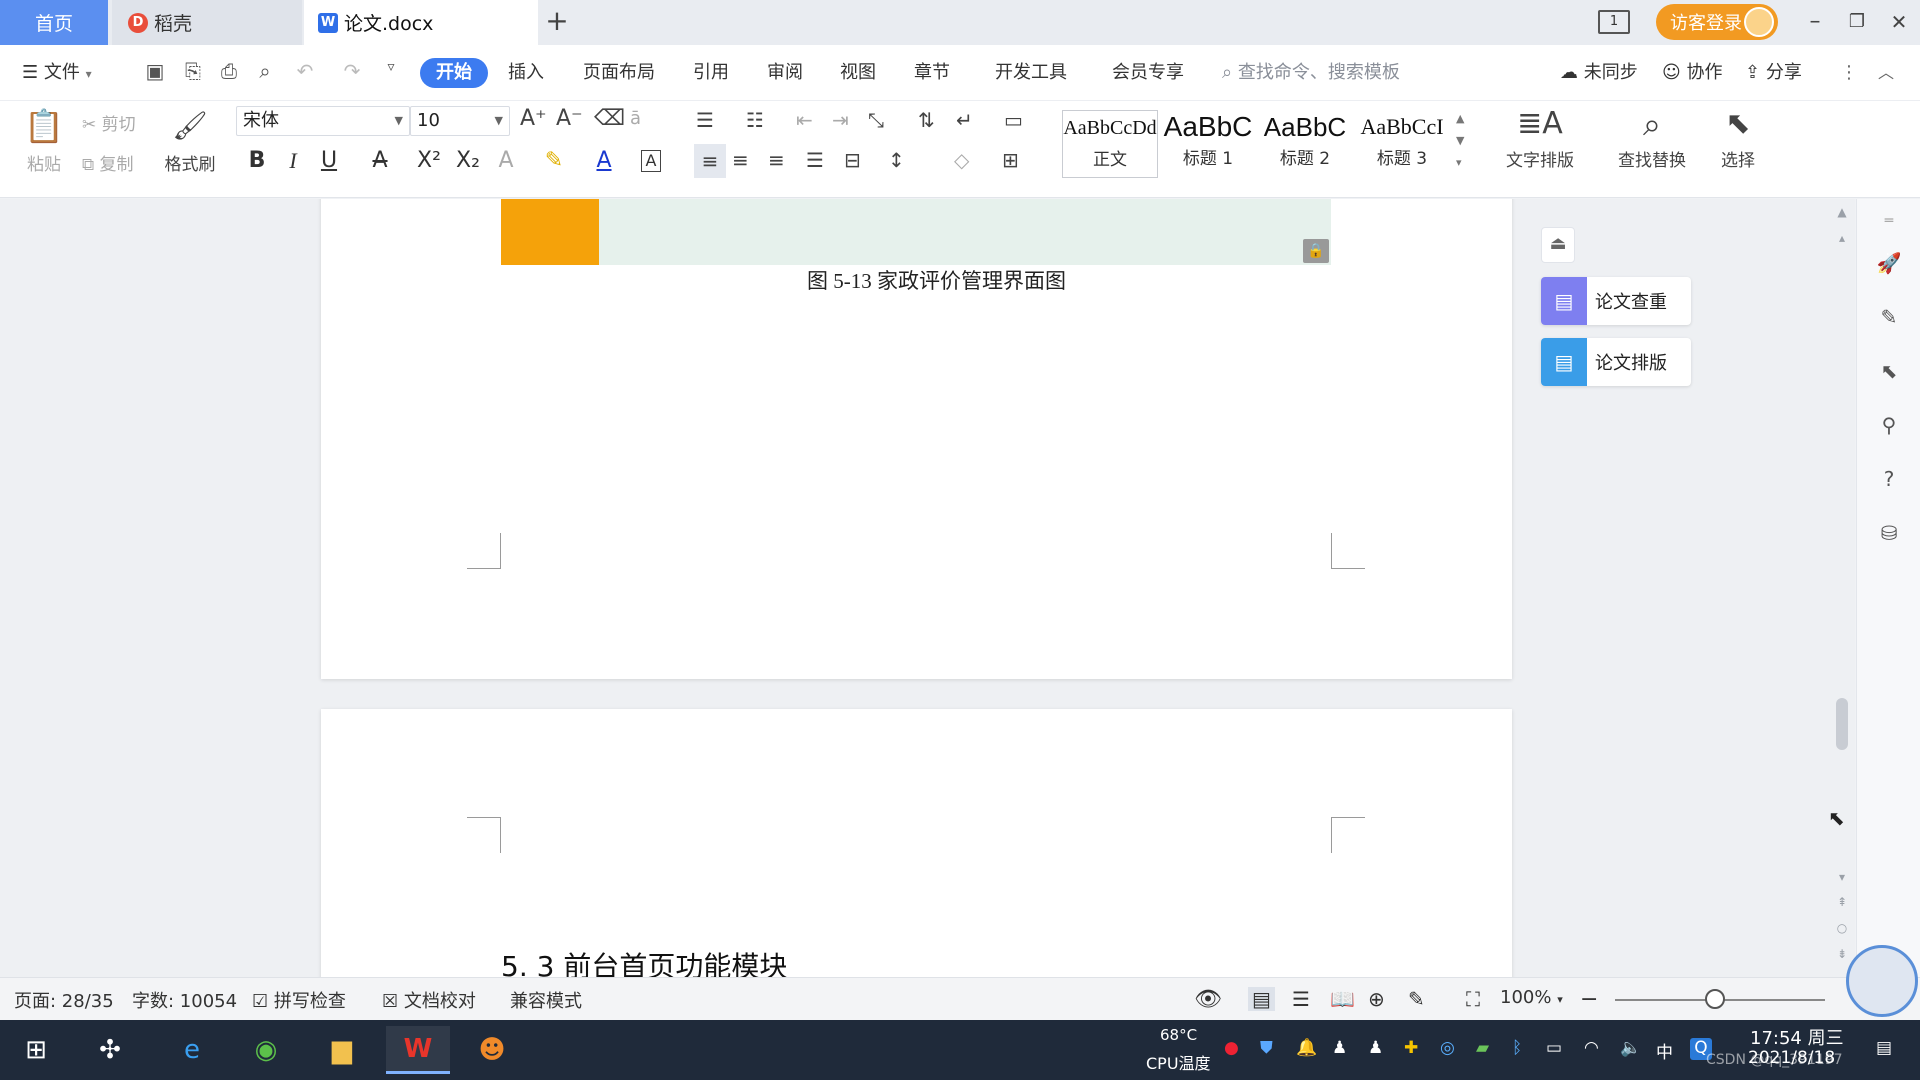  Describe the element at coordinates (266, 1050) in the screenshot. I see `browser-360-icon: ◉` at that location.